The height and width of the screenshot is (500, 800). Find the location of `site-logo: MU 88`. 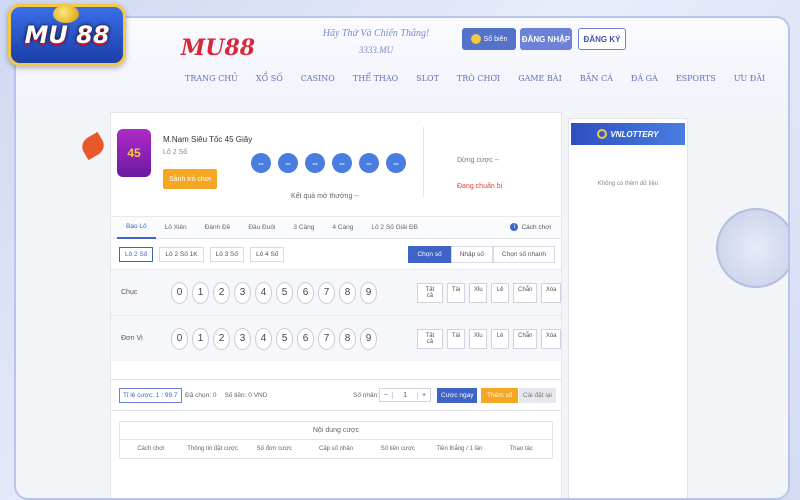

site-logo: MU 88 is located at coordinates (67, 35).